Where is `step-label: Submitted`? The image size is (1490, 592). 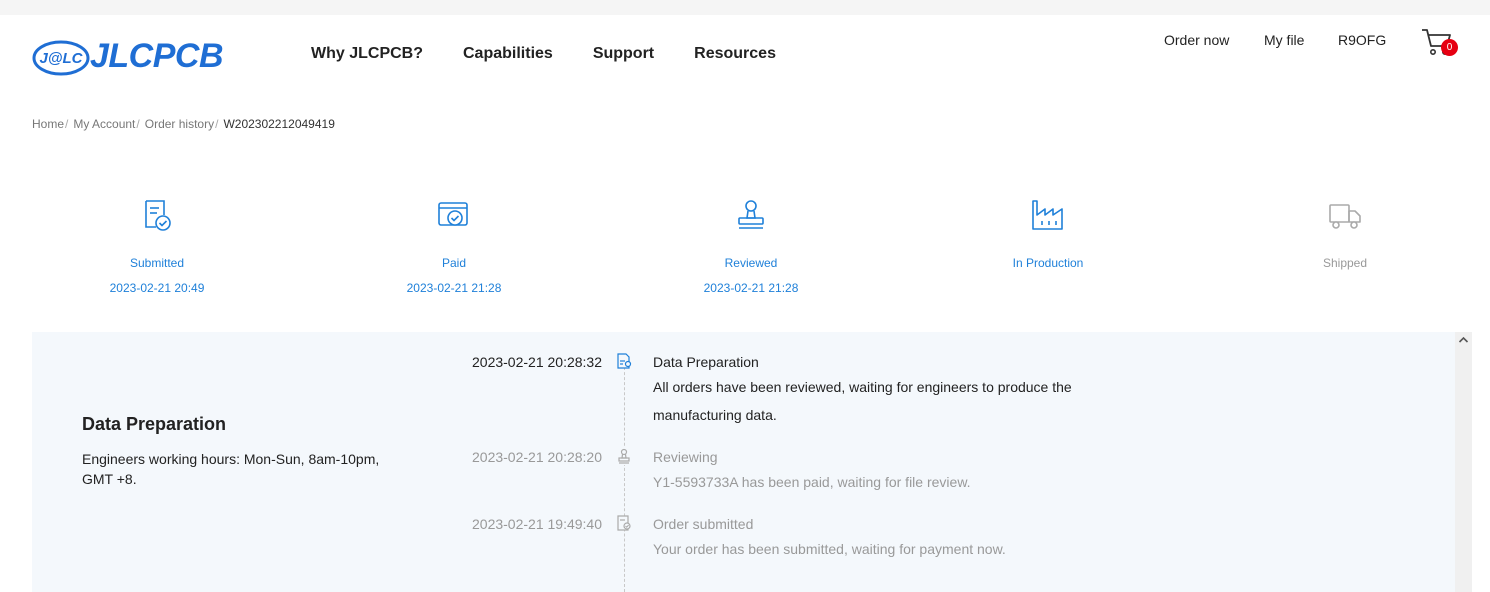 step-label: Submitted is located at coordinates (157, 263).